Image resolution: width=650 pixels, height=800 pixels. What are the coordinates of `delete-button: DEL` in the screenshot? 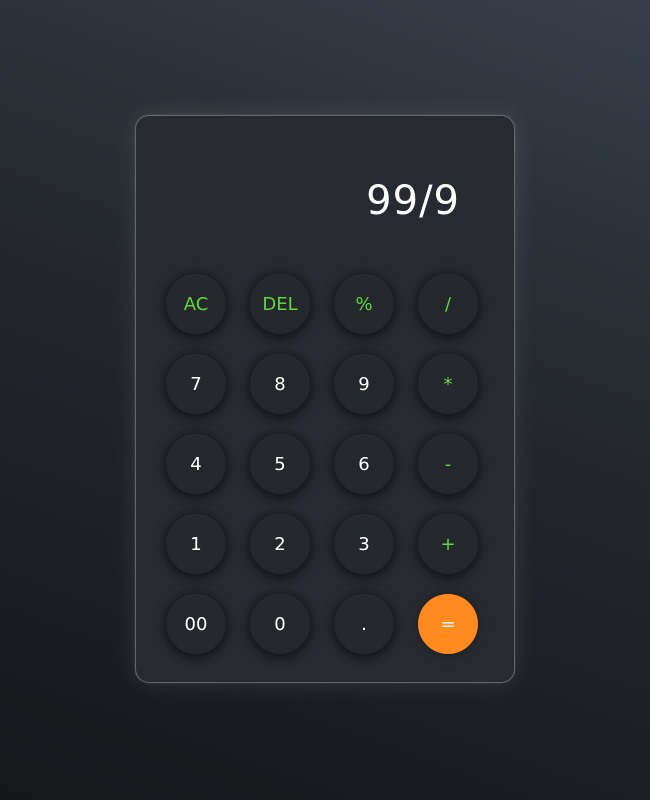 It's located at (280, 304).